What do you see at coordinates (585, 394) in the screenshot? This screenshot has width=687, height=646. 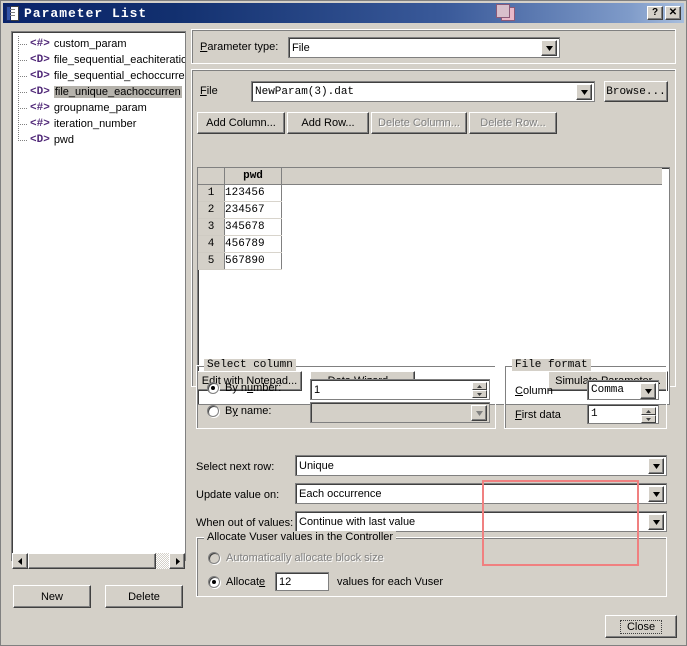 I see `file-format-group: File format Column Comma First data 1` at bounding box center [585, 394].